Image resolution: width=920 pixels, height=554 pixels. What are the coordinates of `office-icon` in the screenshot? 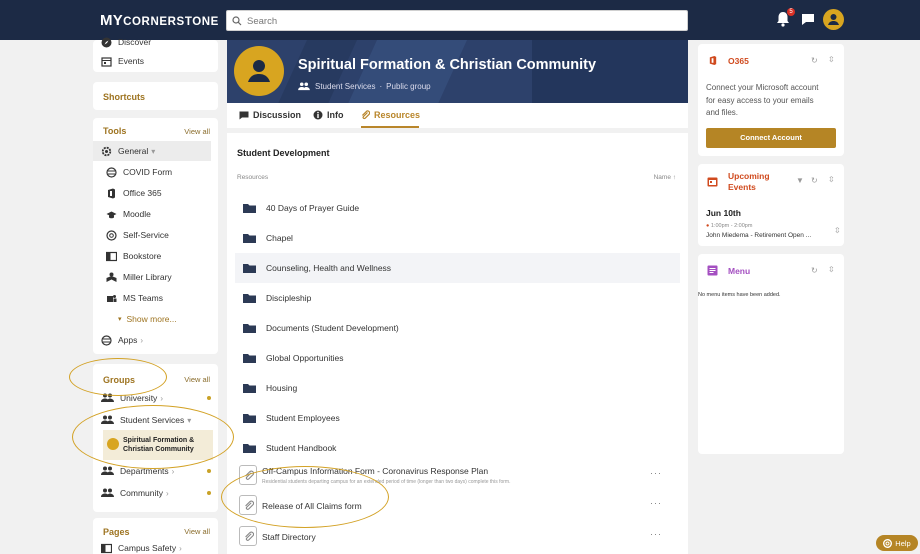 It's located at (111, 193).